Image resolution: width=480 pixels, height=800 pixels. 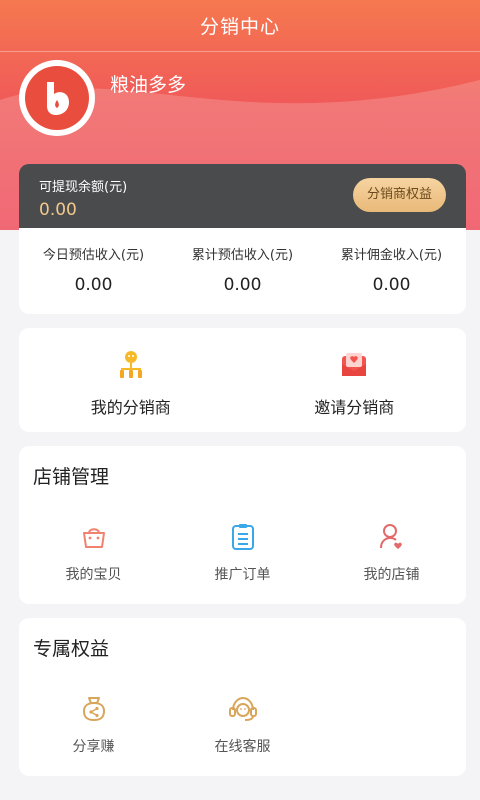 What do you see at coordinates (242, 255) in the screenshot?
I see `stat-label: 累计预估收入(元)` at bounding box center [242, 255].